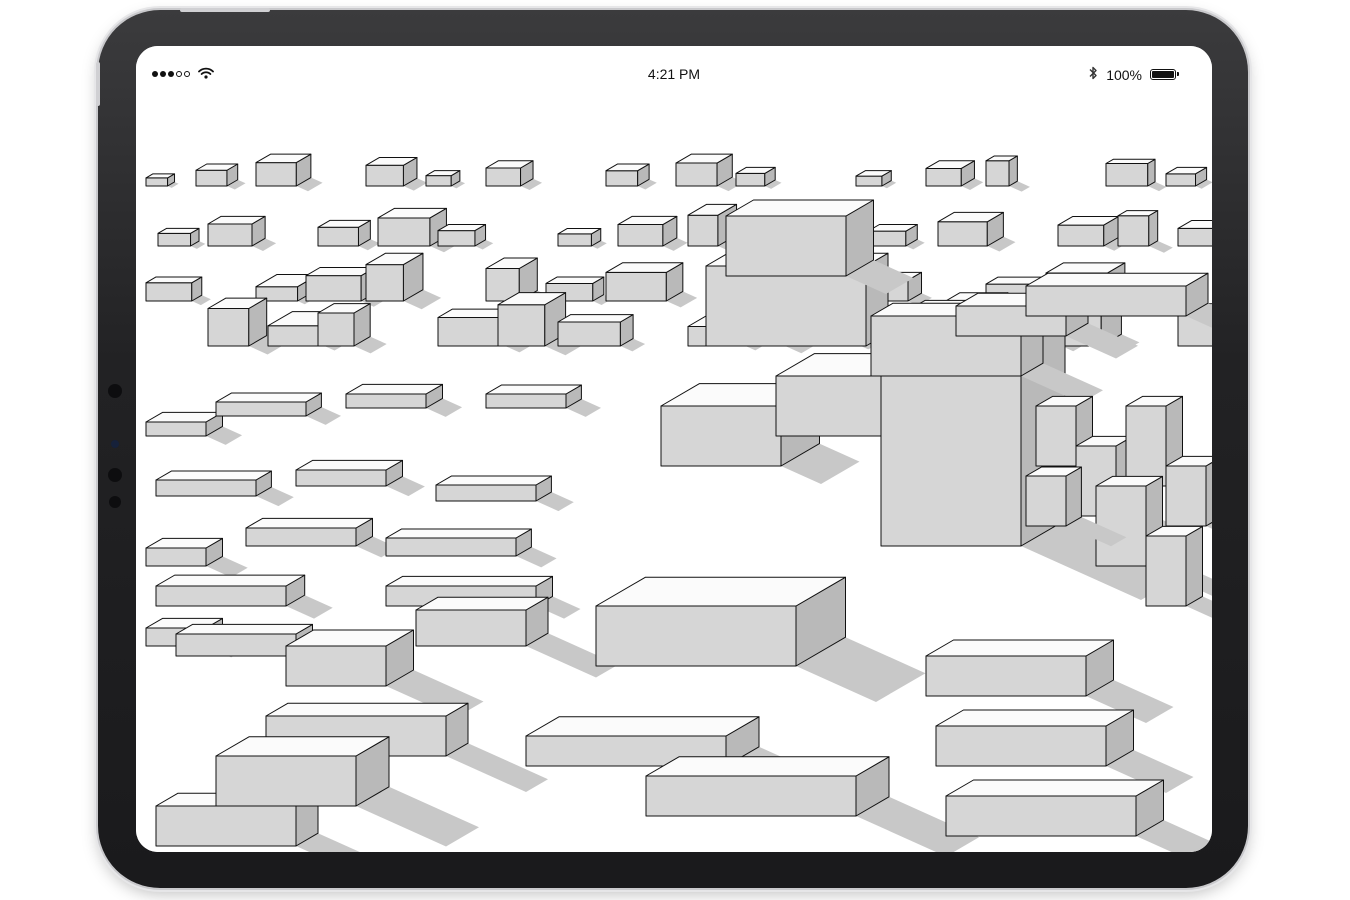 The image size is (1350, 900). I want to click on flash-sensor, so click(115, 502).